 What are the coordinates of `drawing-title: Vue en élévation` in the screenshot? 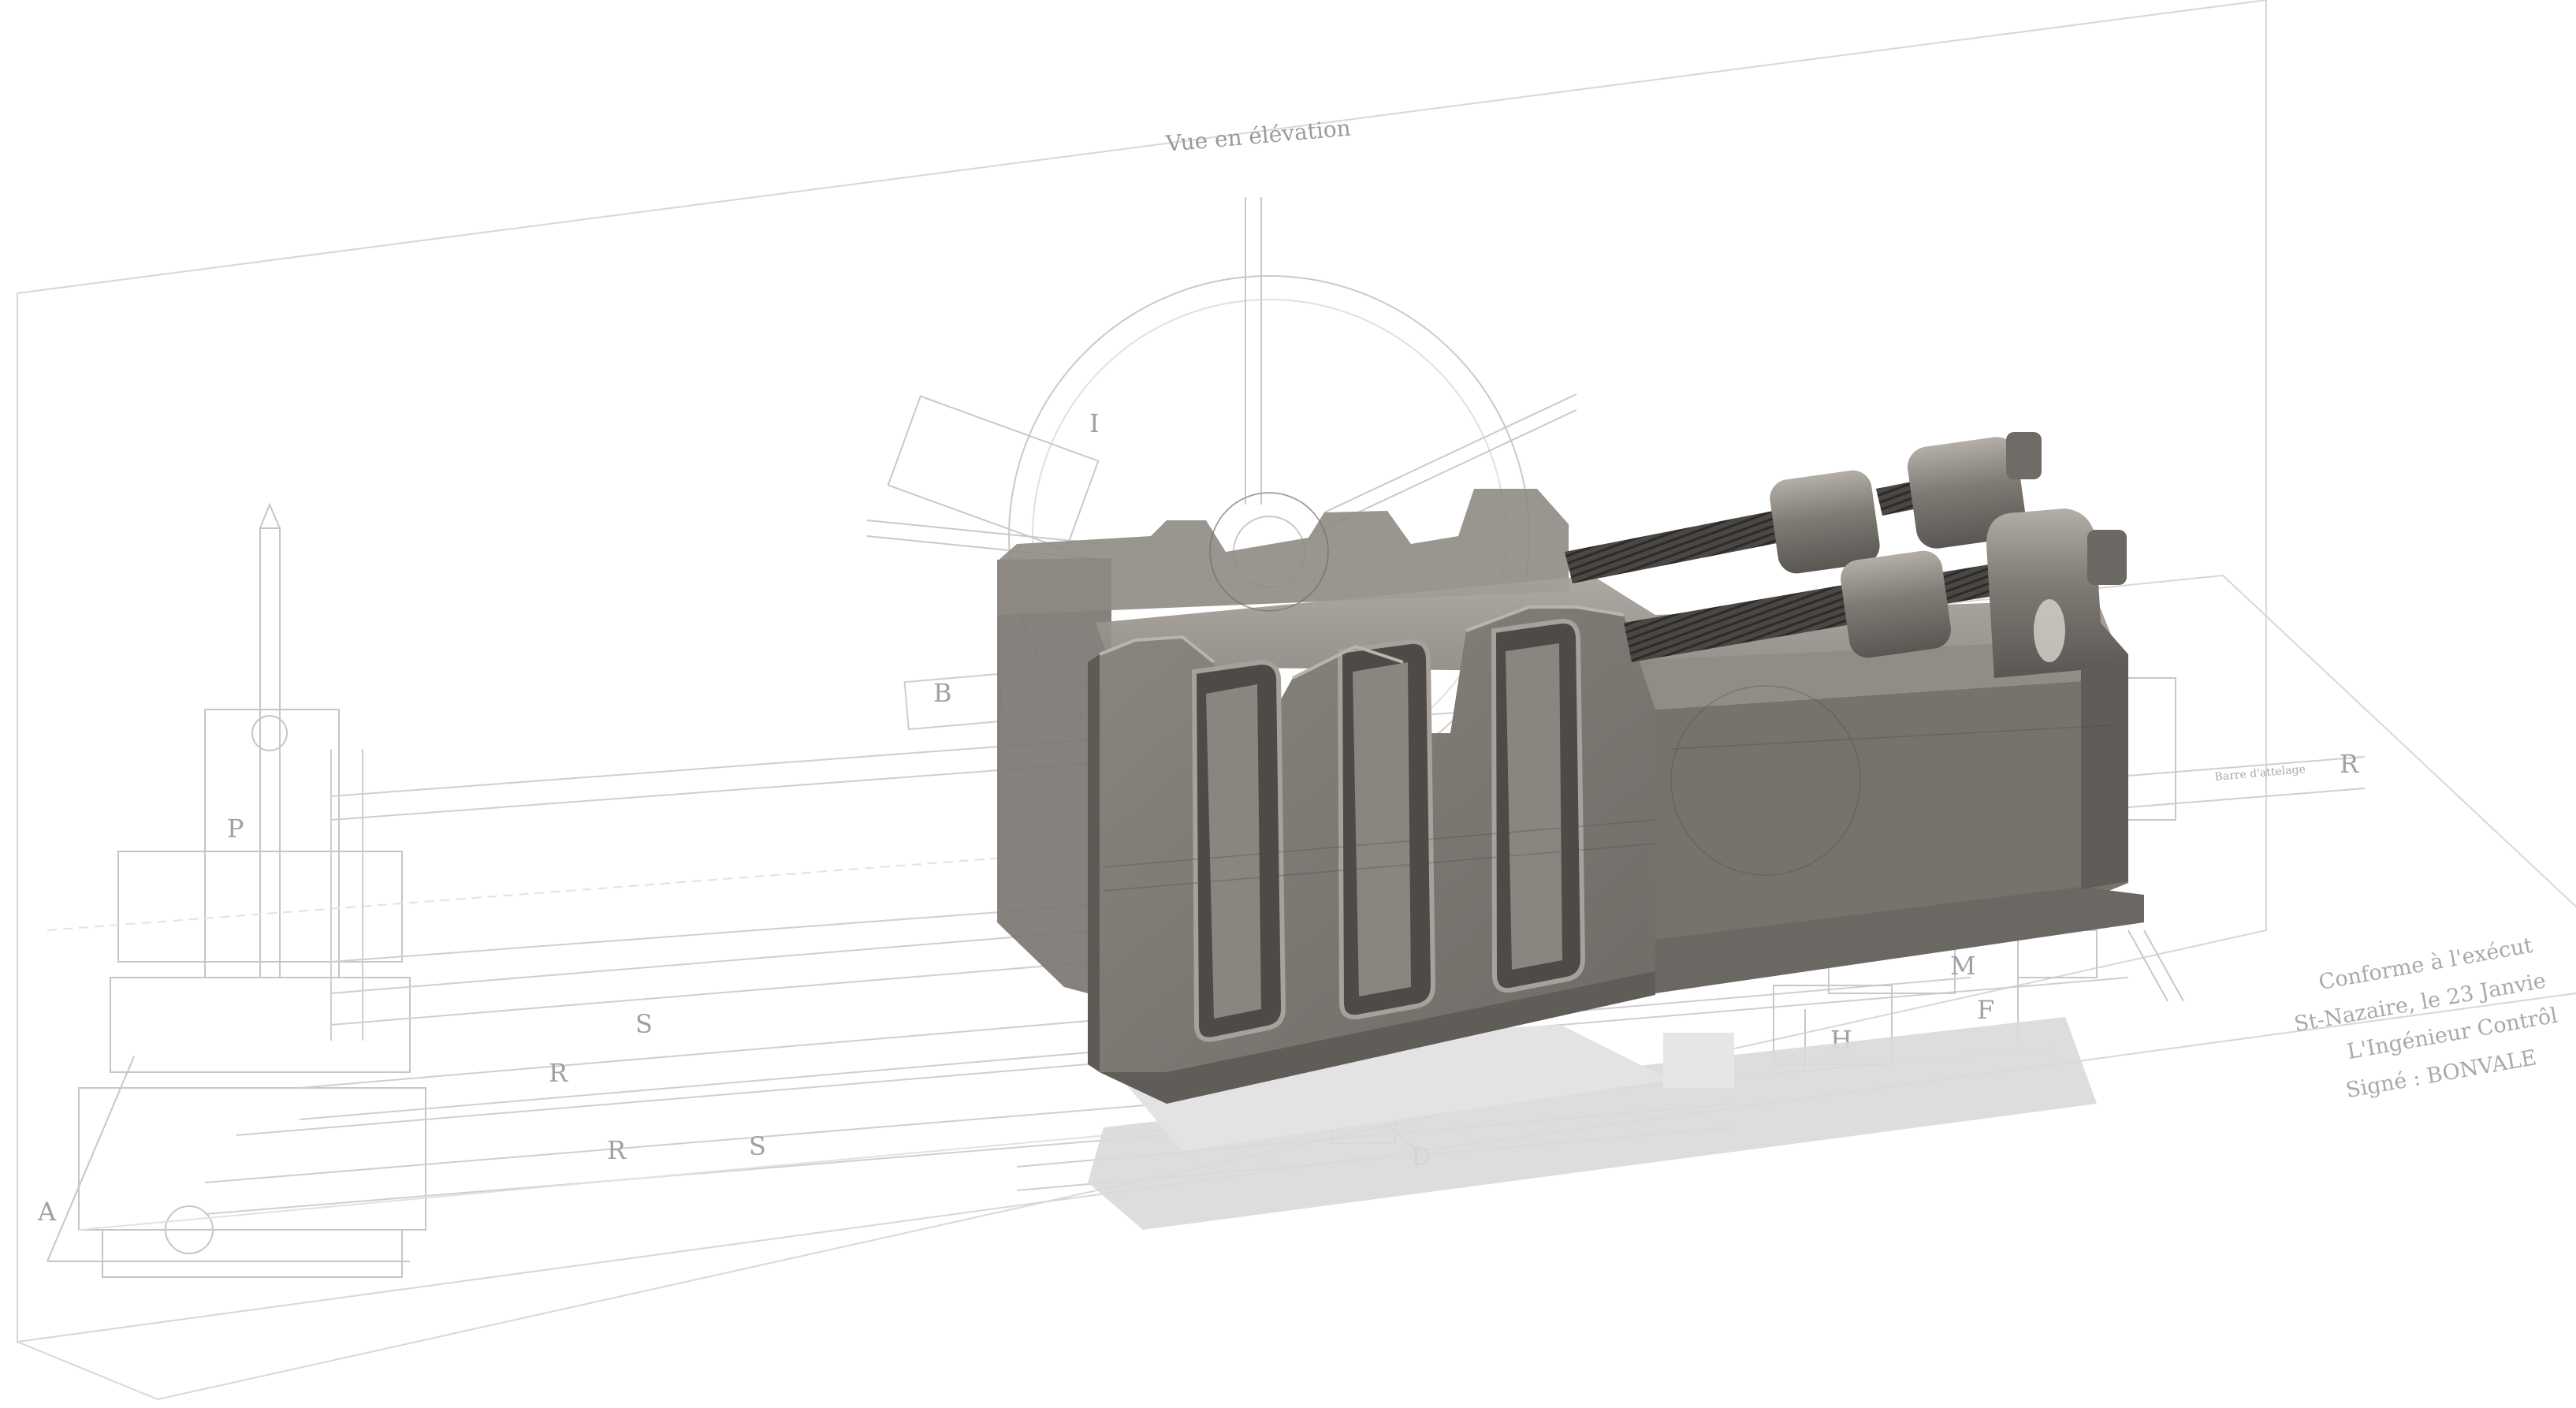 It's located at (1258, 136).